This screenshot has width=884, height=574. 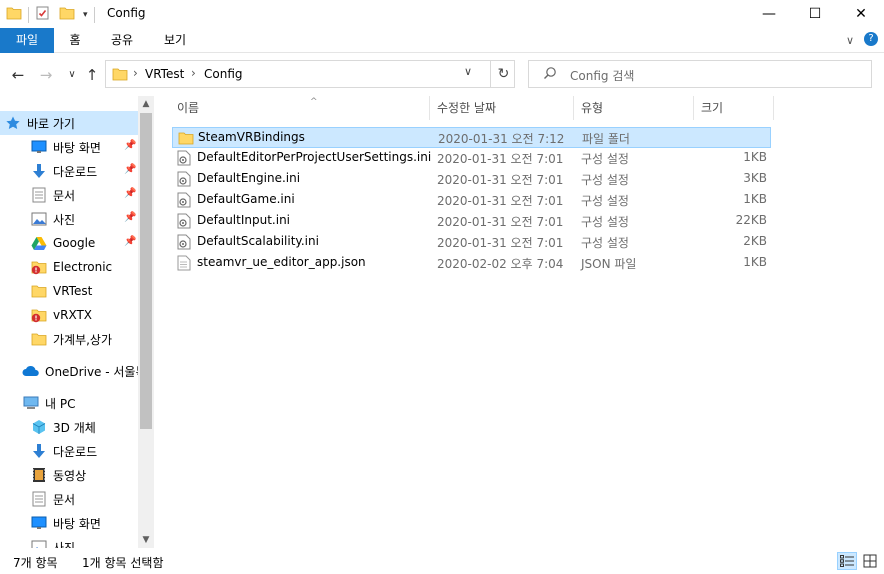 I want to click on sidebar-item-this-pc: 내 PC, so click(x=69, y=403).